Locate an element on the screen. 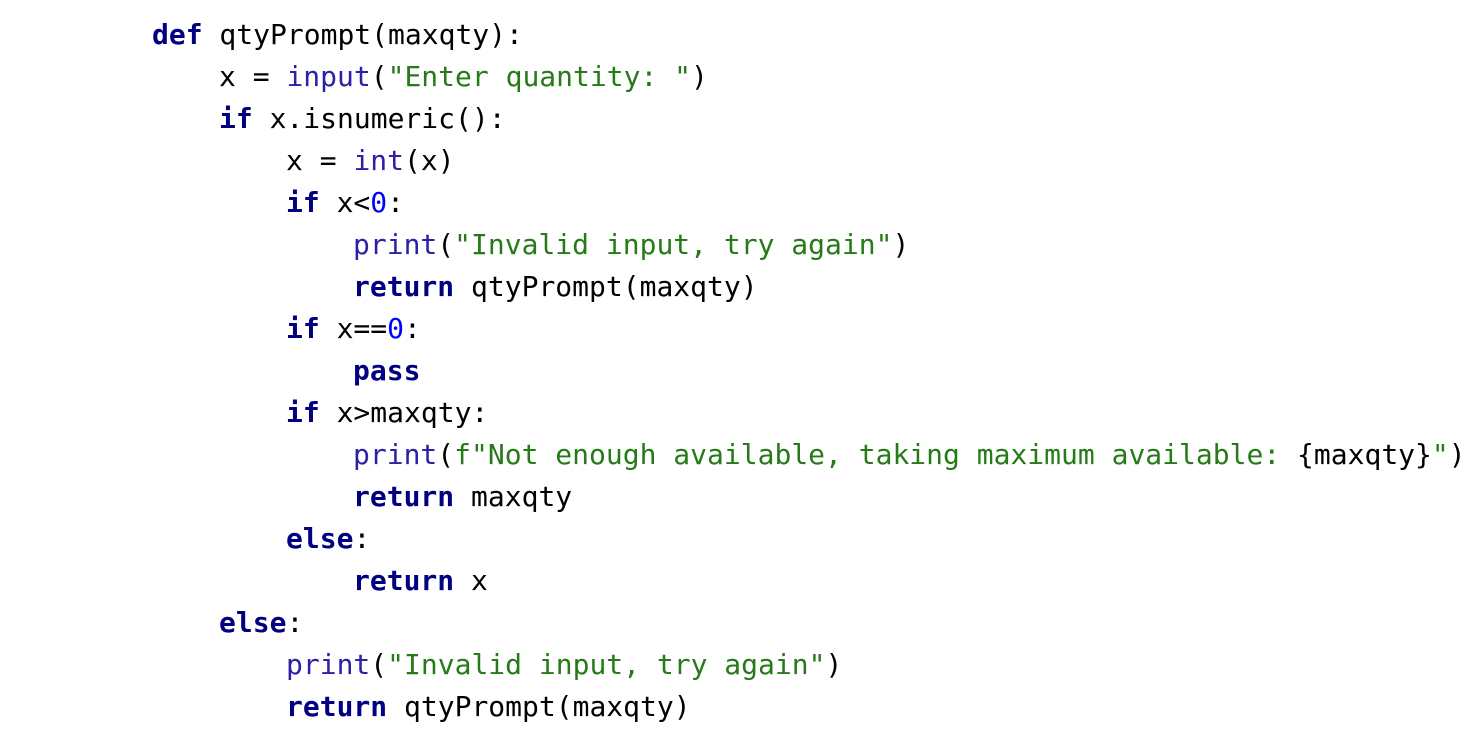 The height and width of the screenshot is (740, 1478). code-line: if x<0: is located at coordinates (809, 203).